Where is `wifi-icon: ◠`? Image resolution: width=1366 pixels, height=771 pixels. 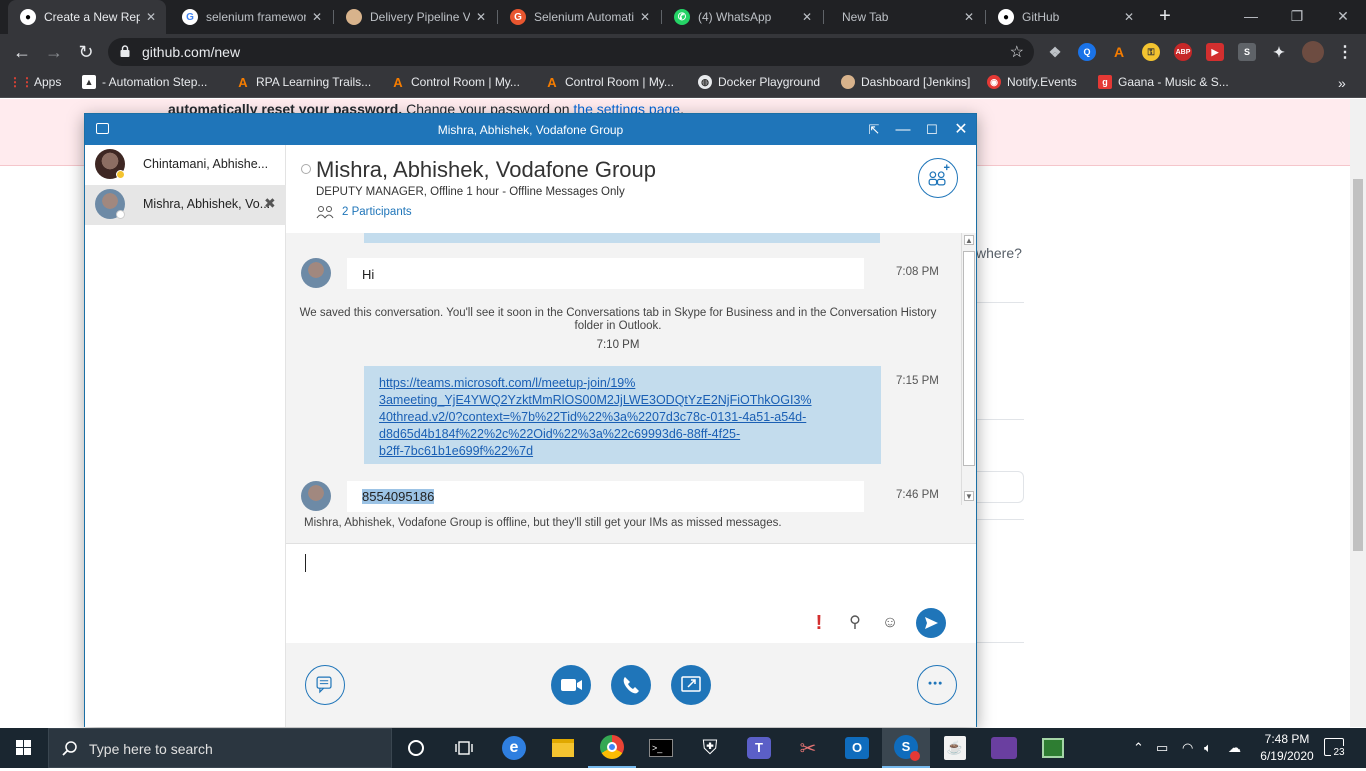
wifi-icon: ◠ is located at coordinates (1187, 748).